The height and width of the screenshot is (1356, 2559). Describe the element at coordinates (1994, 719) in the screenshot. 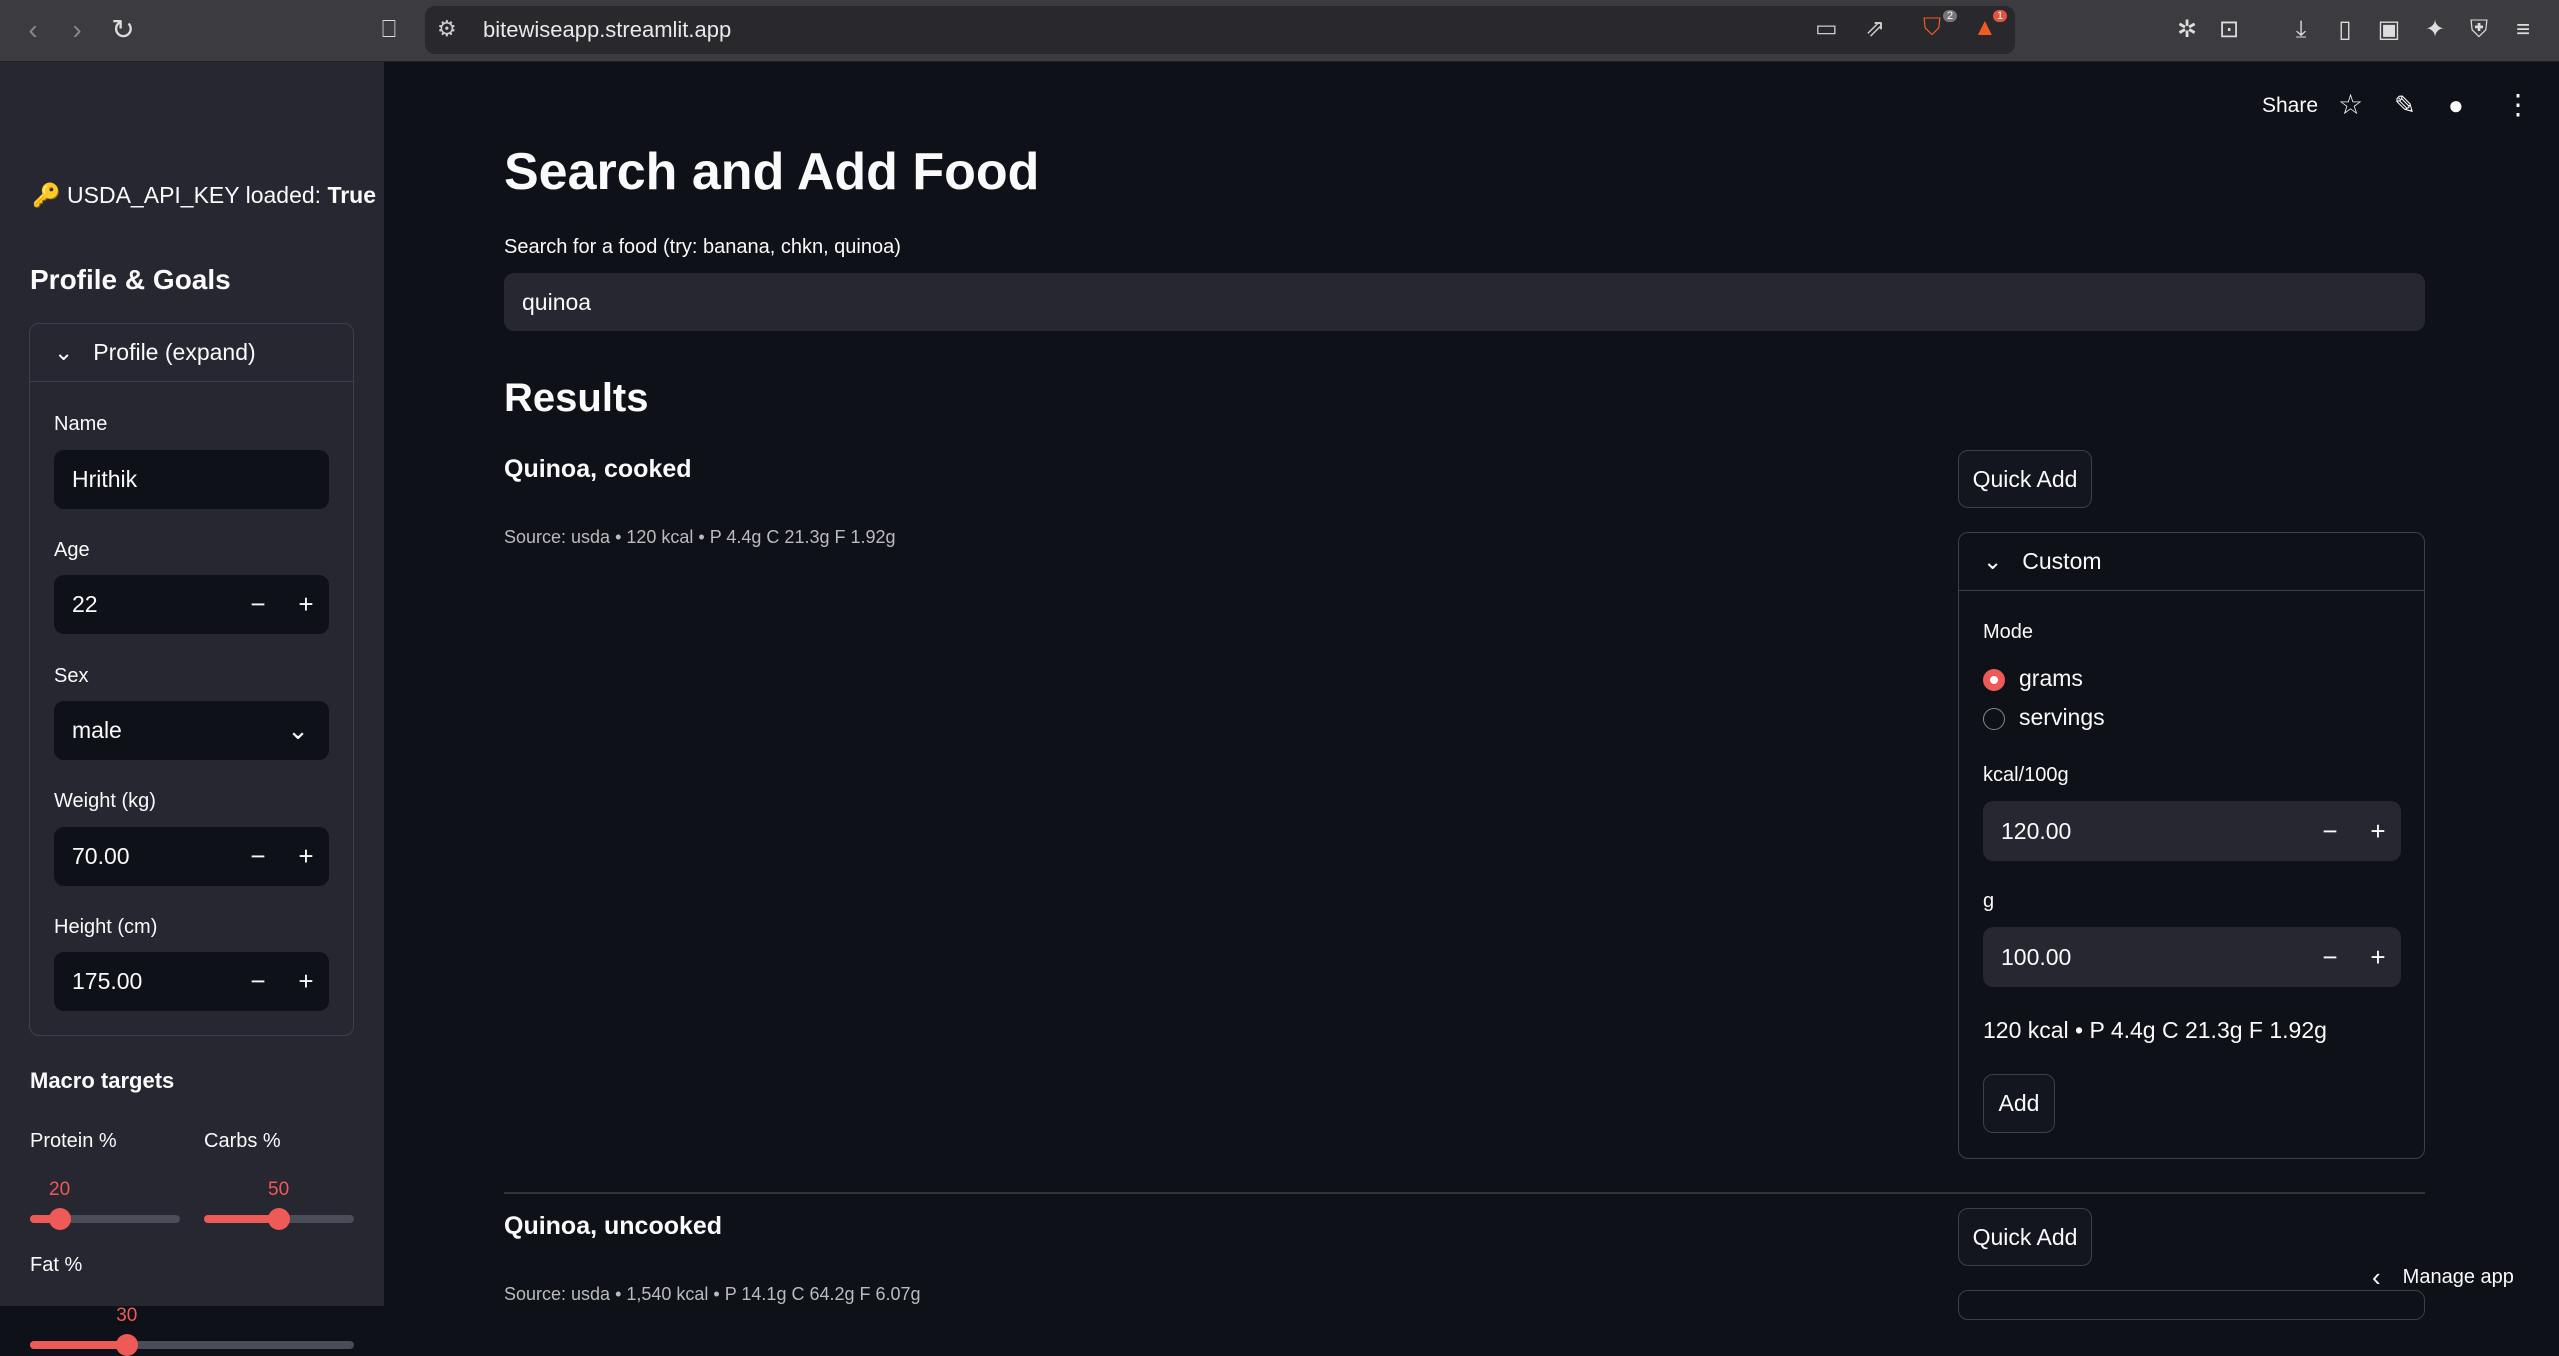

I see `radio-unselected-icon` at that location.